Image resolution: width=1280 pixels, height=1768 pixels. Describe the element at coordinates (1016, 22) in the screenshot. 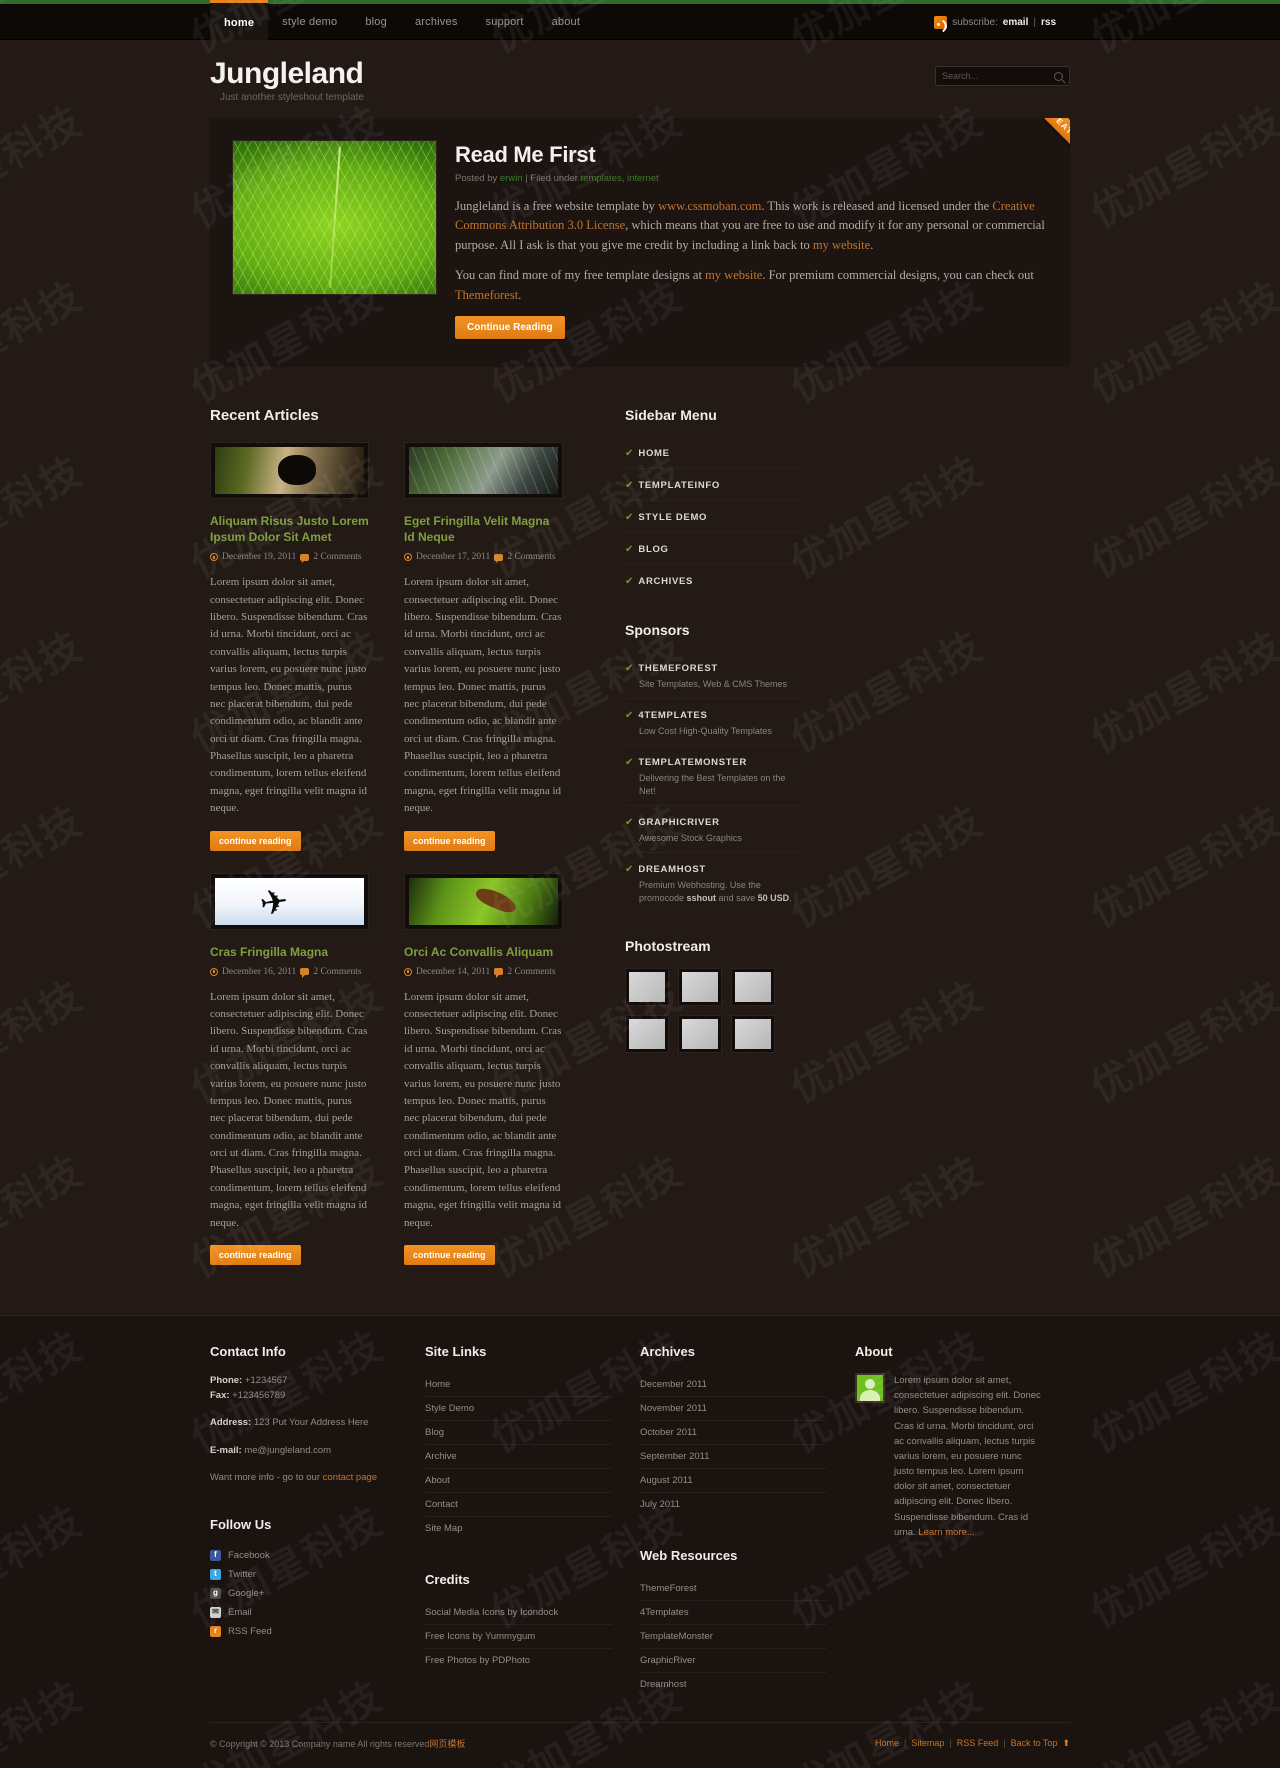

I see `subscribe-email-link: email` at that location.